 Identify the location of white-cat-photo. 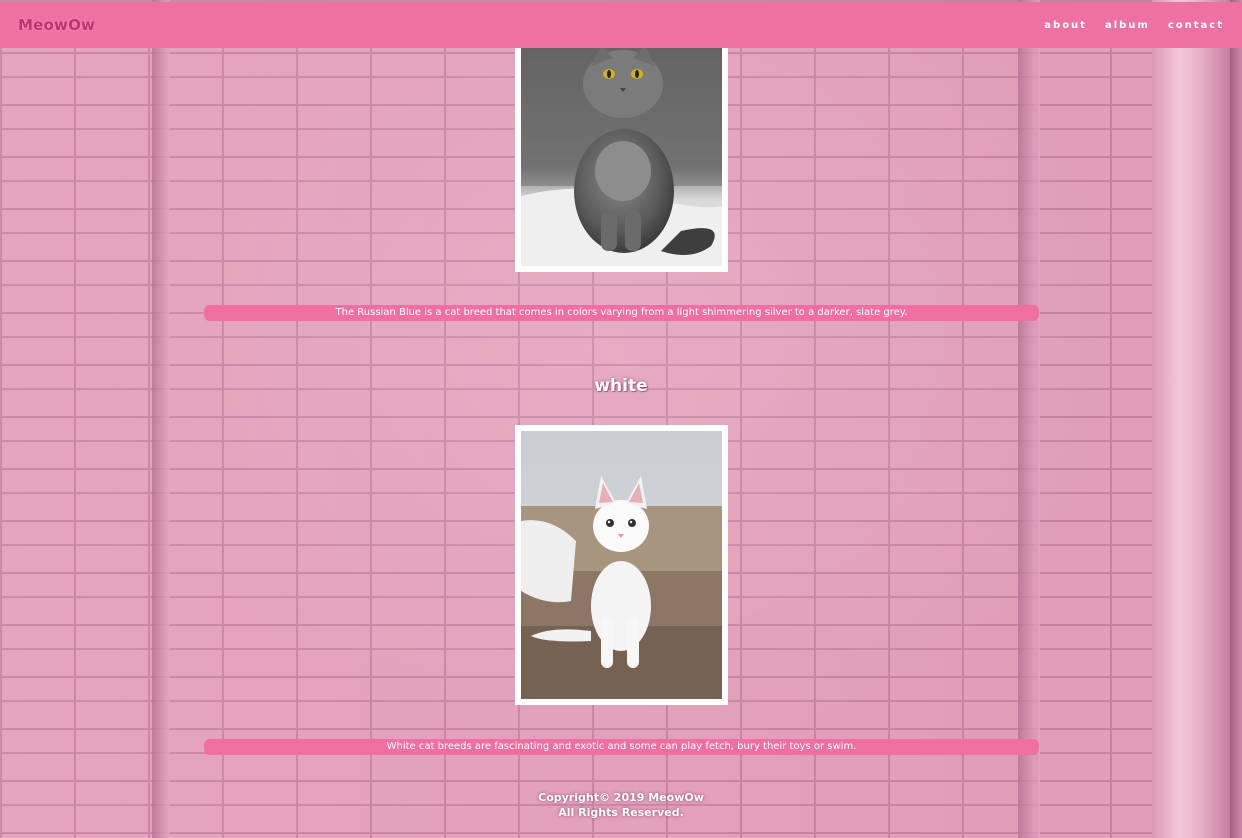
(621, 565).